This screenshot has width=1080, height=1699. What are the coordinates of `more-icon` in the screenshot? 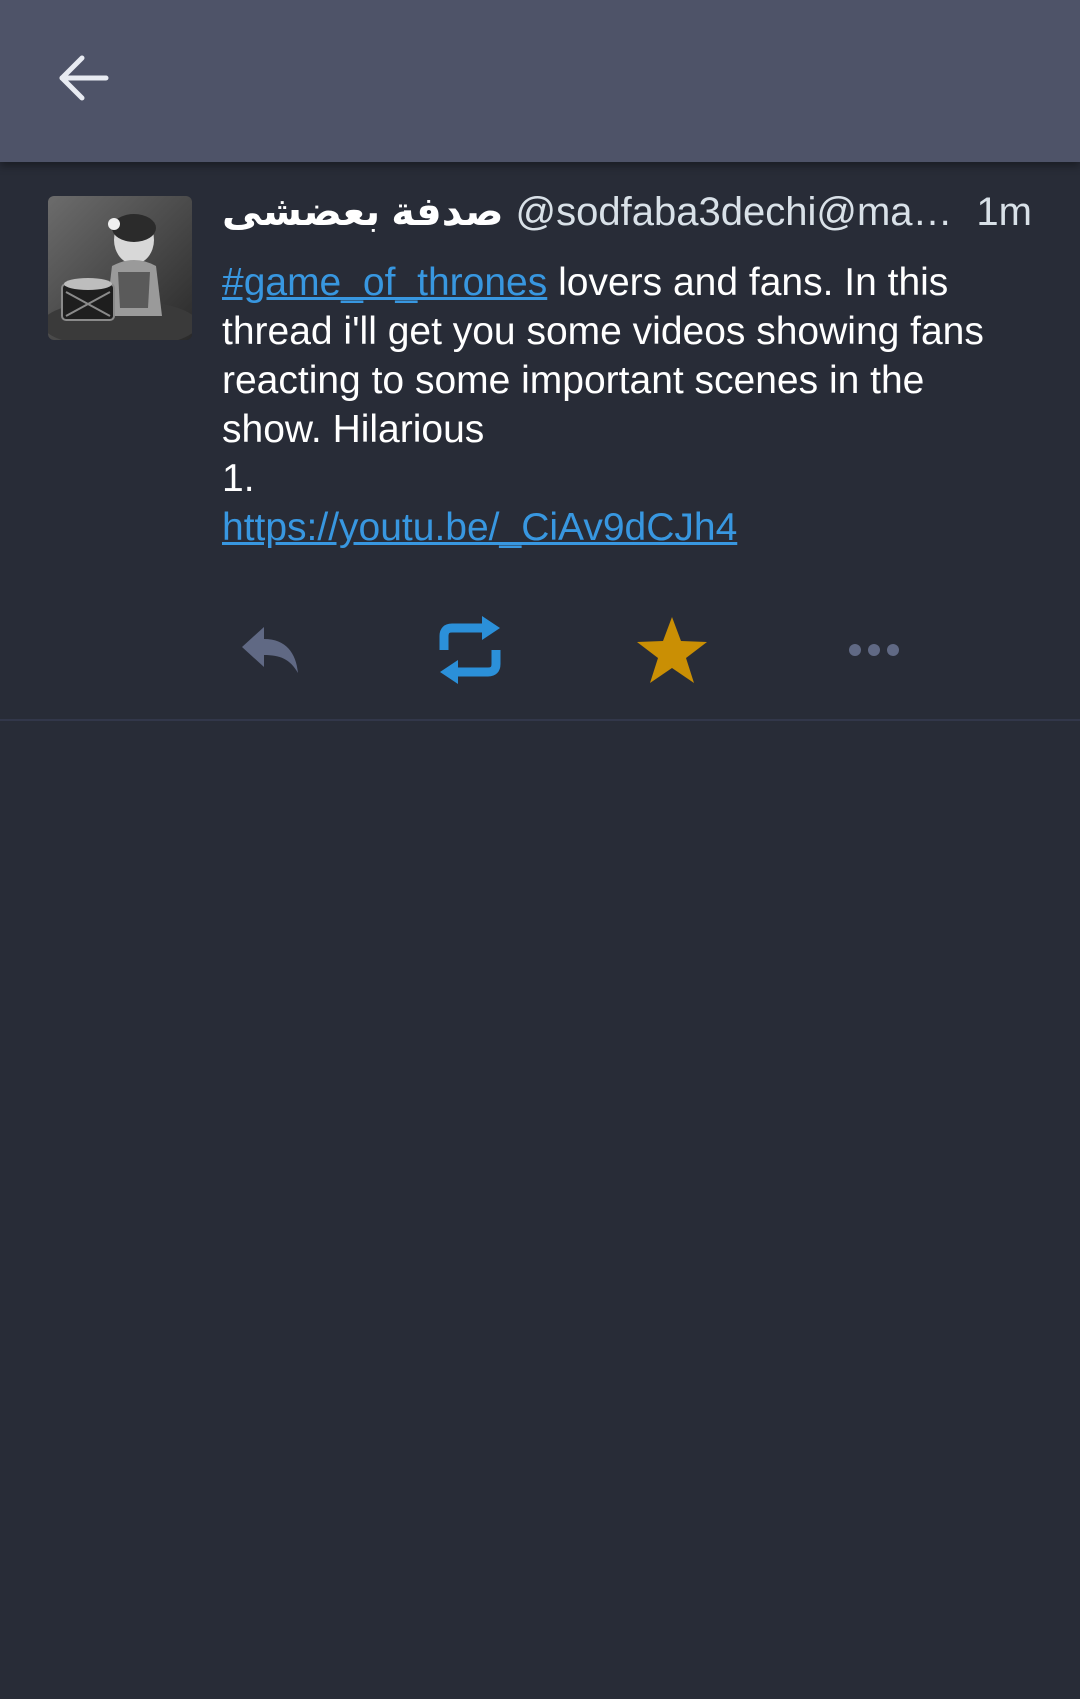 It's located at (874, 650).